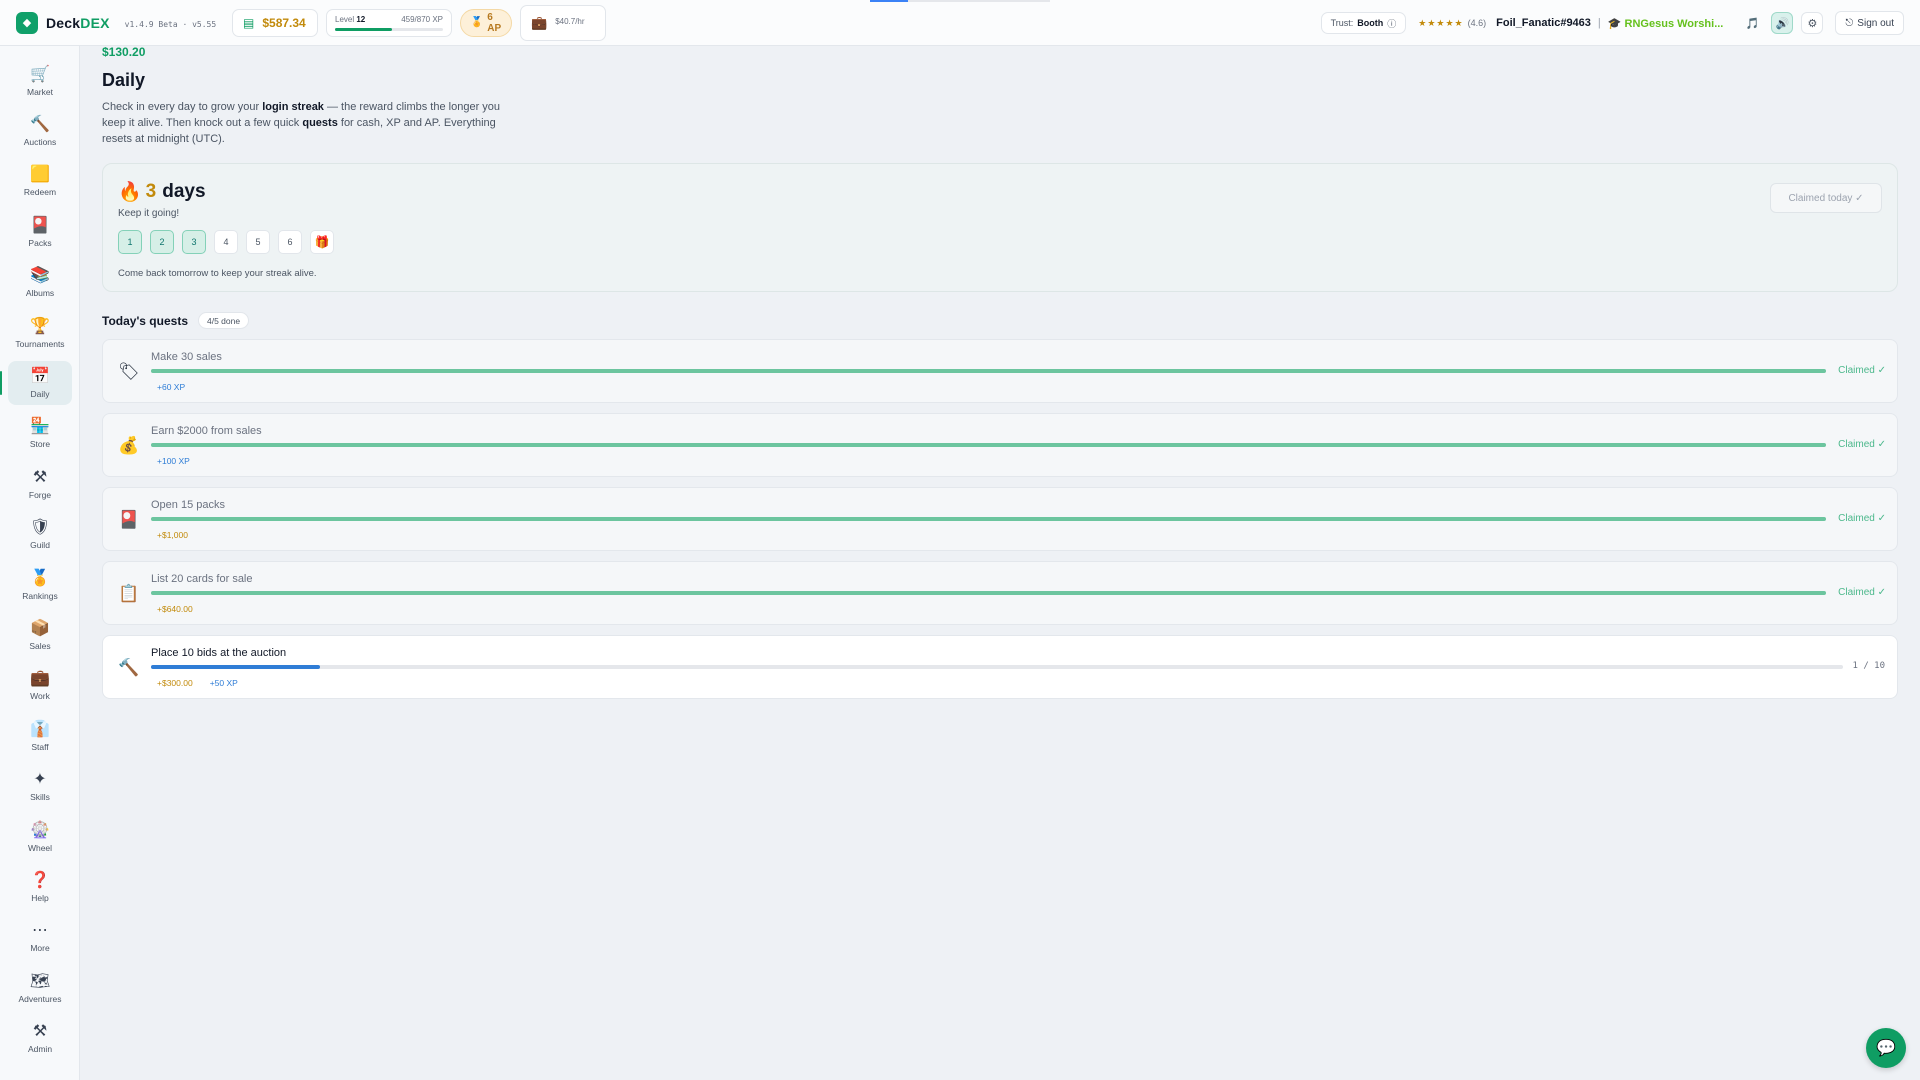 Image resolution: width=1920 pixels, height=1080 pixels. Describe the element at coordinates (258, 242) in the screenshot. I see `streak-day: 5` at that location.